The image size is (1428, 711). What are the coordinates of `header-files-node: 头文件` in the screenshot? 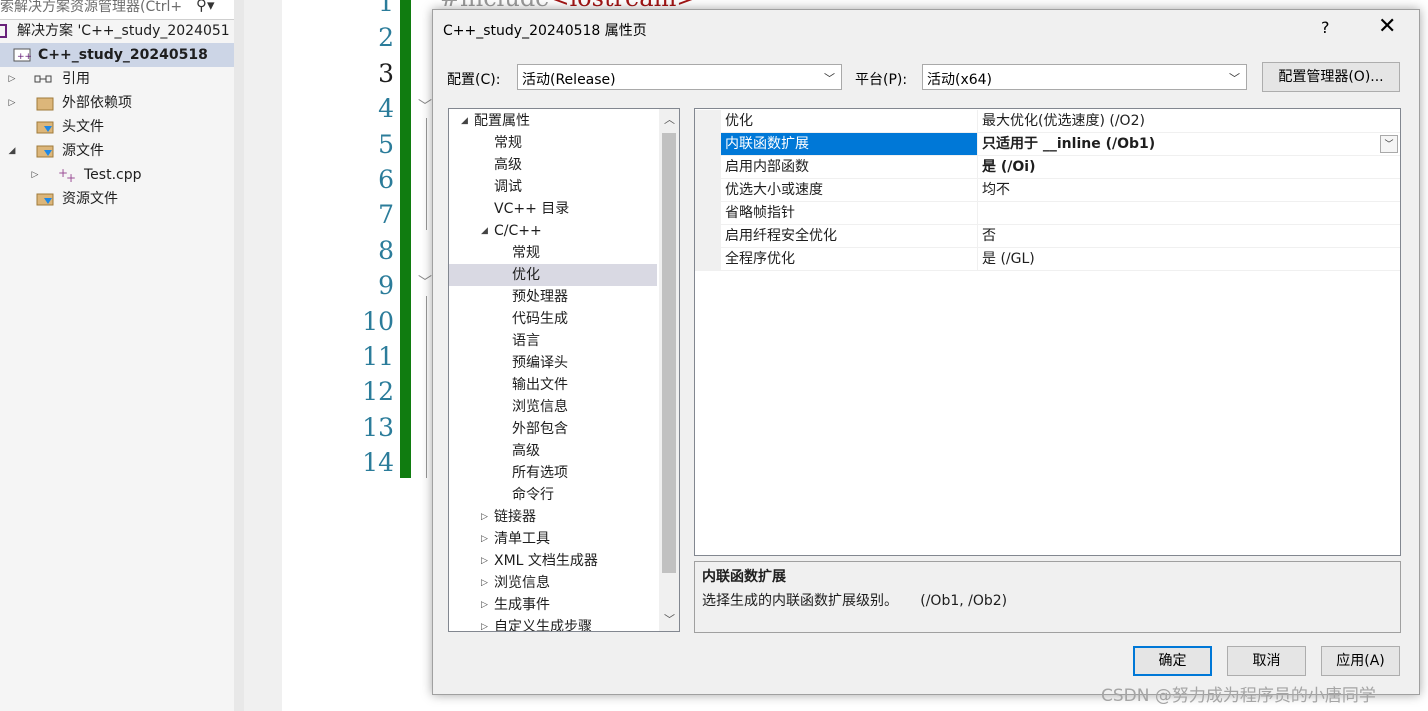 It's located at (117, 127).